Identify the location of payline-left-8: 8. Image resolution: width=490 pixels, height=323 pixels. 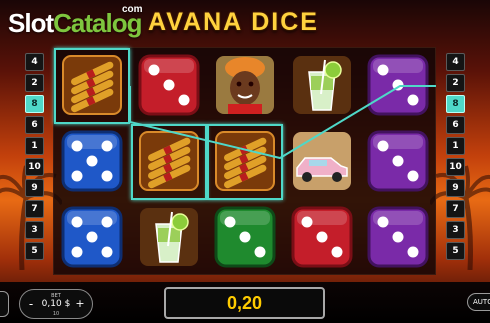
(34, 104).